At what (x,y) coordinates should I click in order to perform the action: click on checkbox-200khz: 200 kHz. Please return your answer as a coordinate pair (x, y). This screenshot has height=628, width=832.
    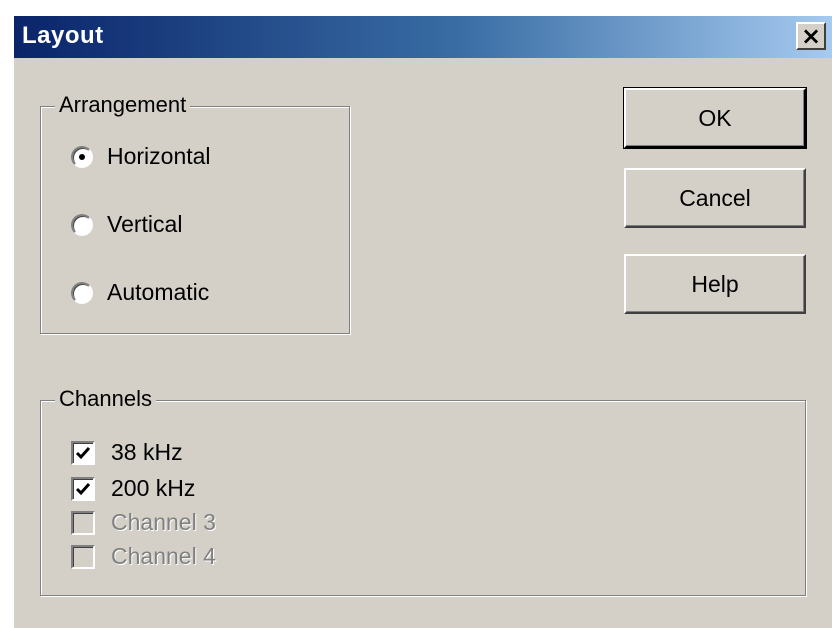
    Looking at the image, I should click on (133, 488).